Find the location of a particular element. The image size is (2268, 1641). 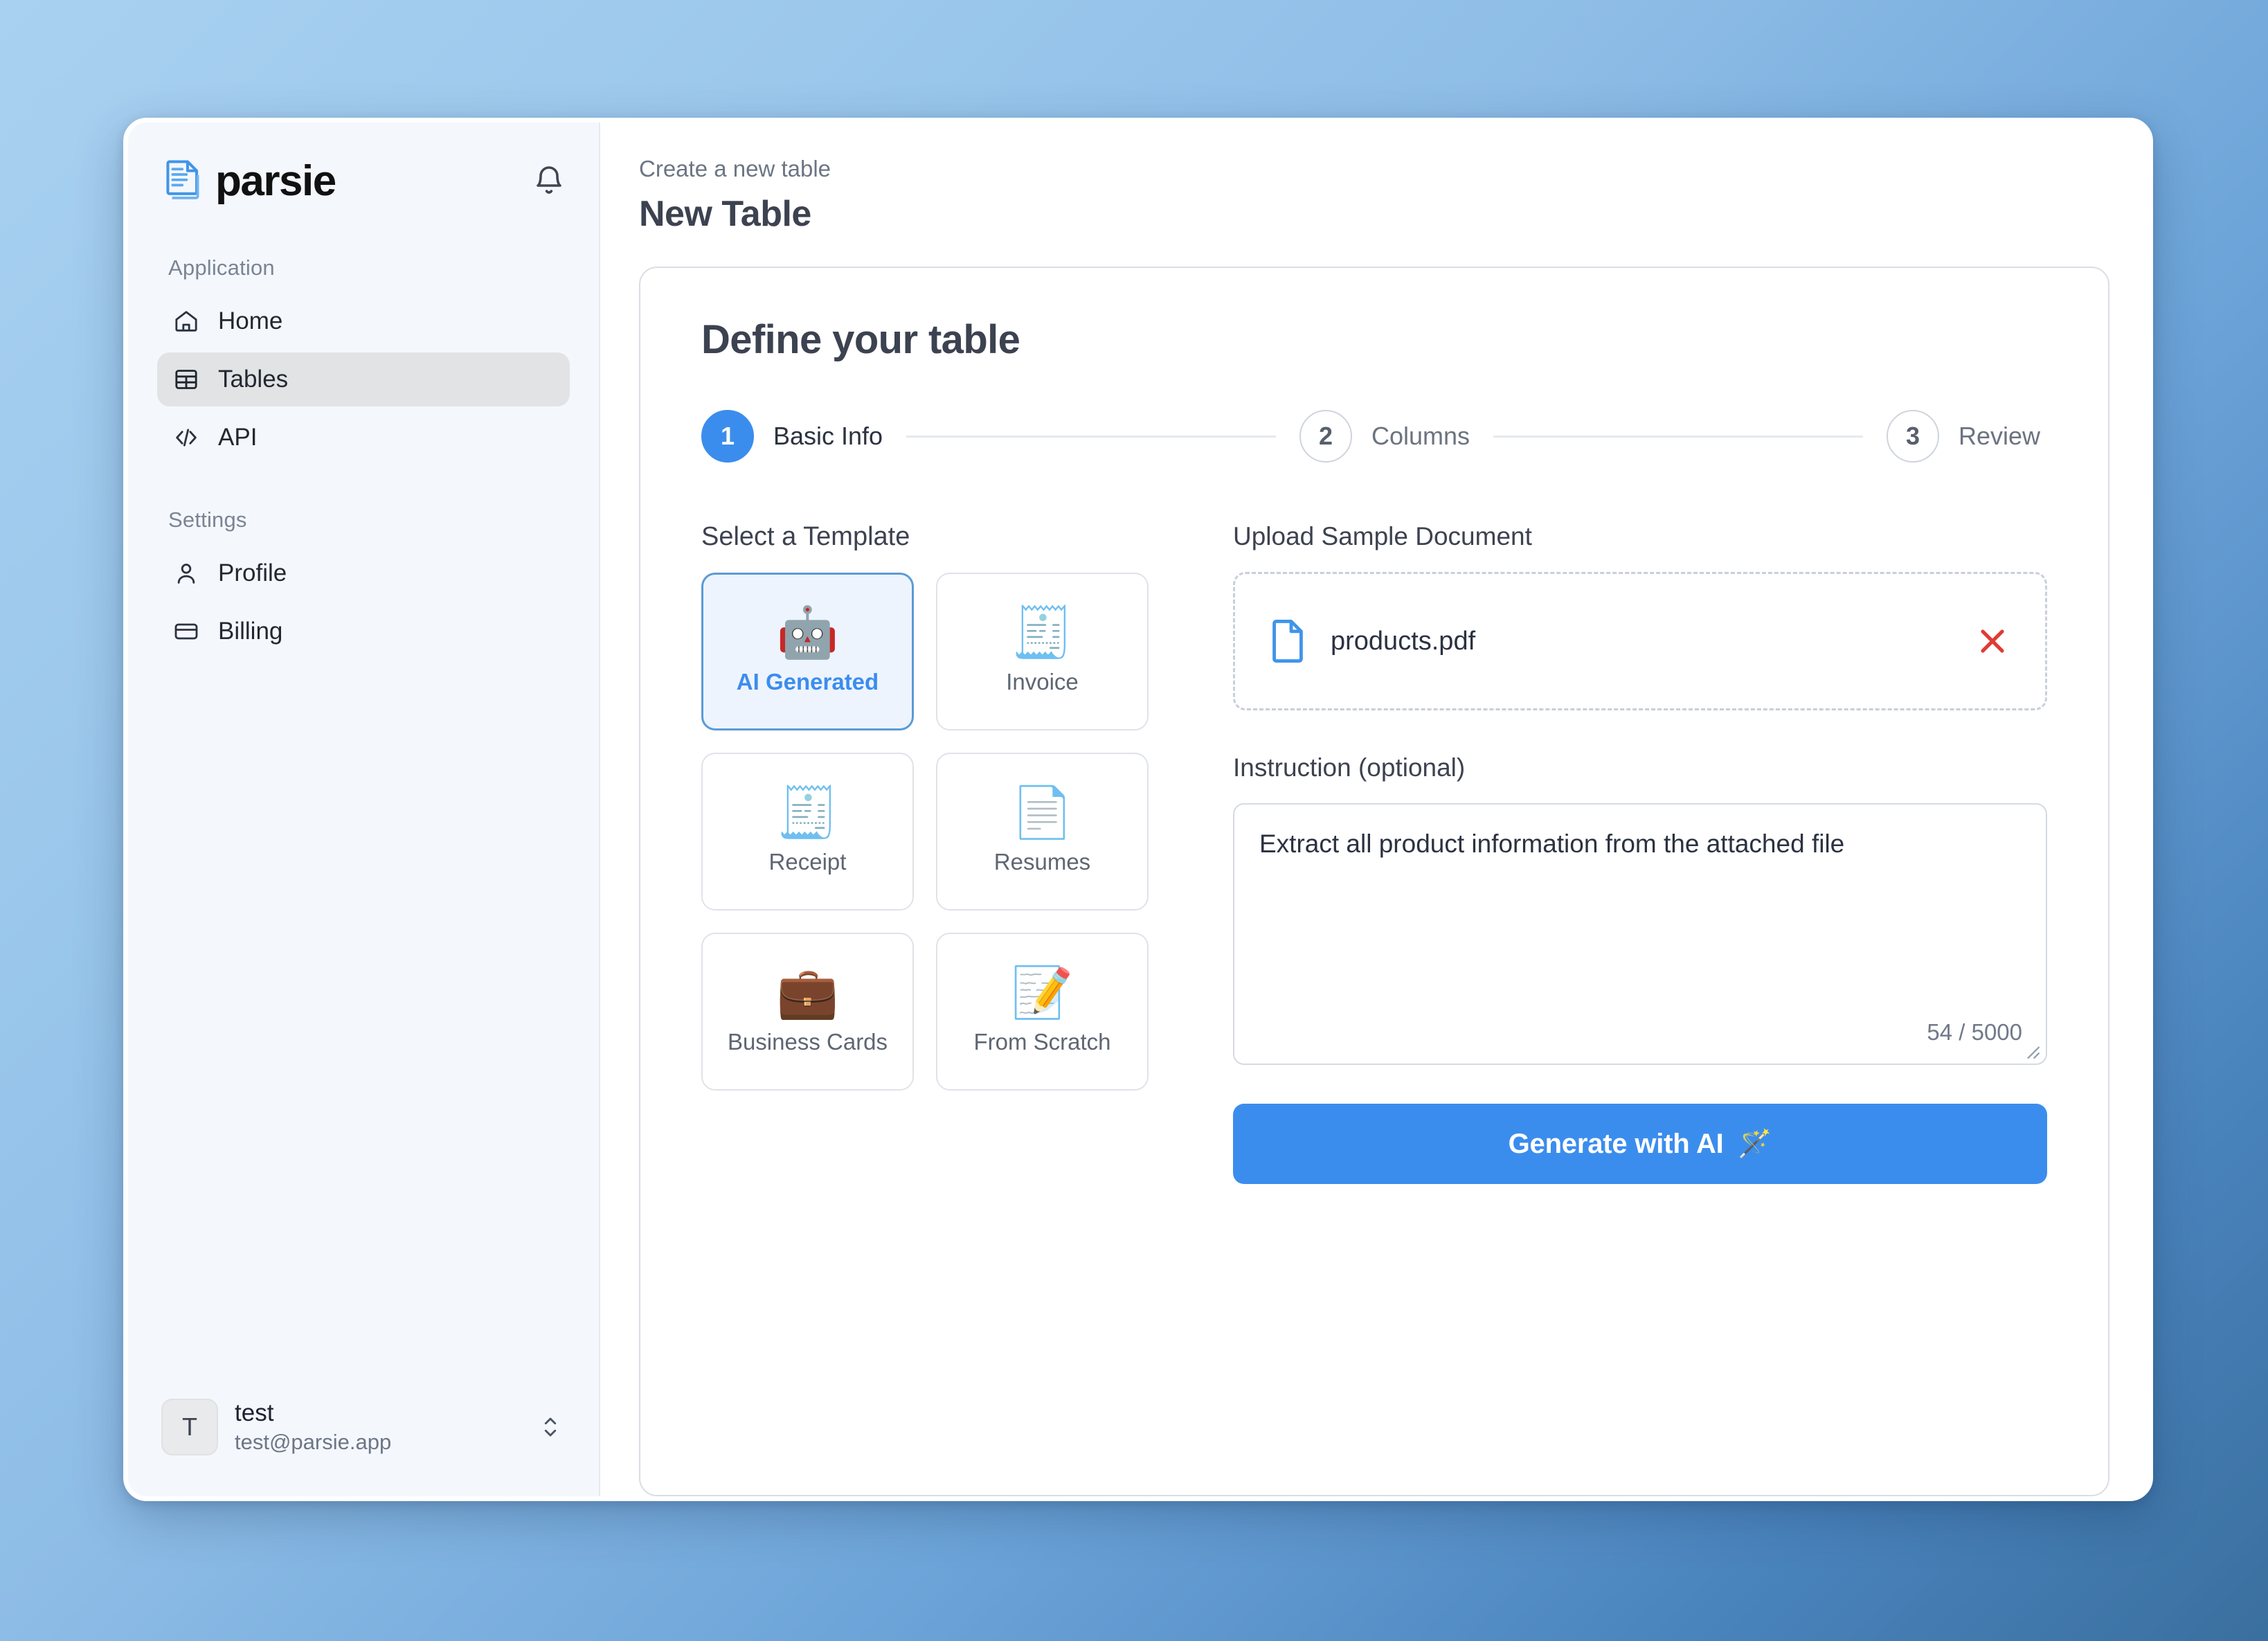

step-number: 2 is located at coordinates (1325, 437).